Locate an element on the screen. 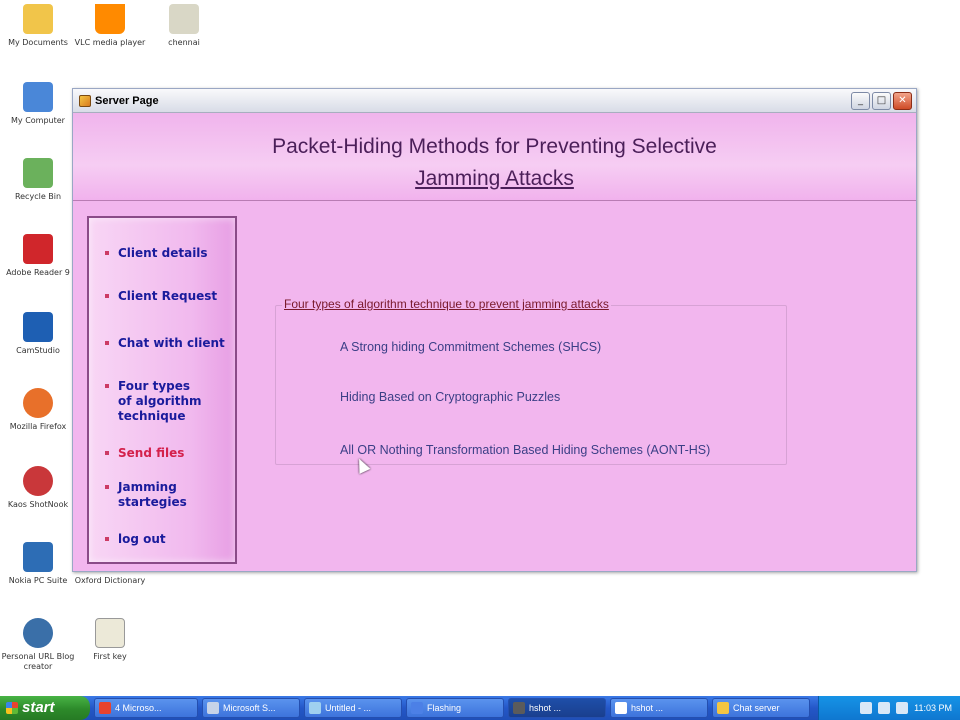  desktop-icon-firefox: Mozilla Firefox is located at coordinates (38, 410).